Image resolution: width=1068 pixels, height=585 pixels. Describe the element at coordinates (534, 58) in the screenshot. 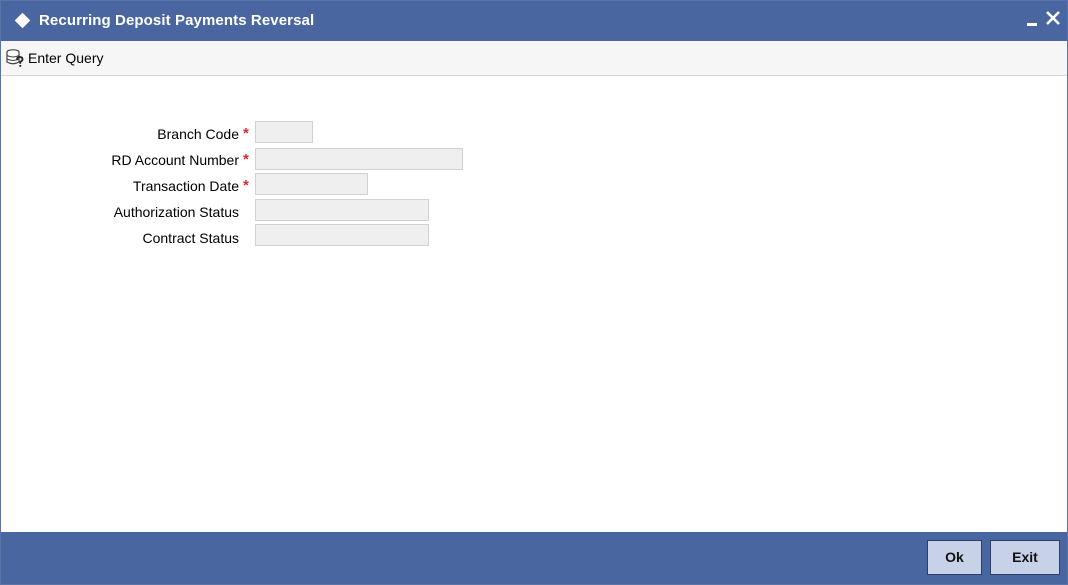

I see `toolbar: Enter Query` at that location.